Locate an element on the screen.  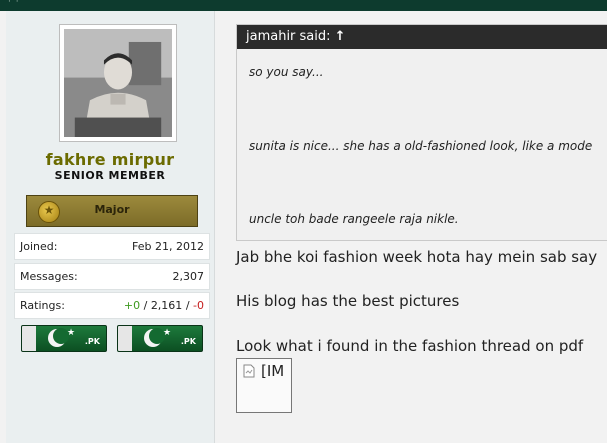
joined-value: Feb 21, 2012 is located at coordinates (168, 246).